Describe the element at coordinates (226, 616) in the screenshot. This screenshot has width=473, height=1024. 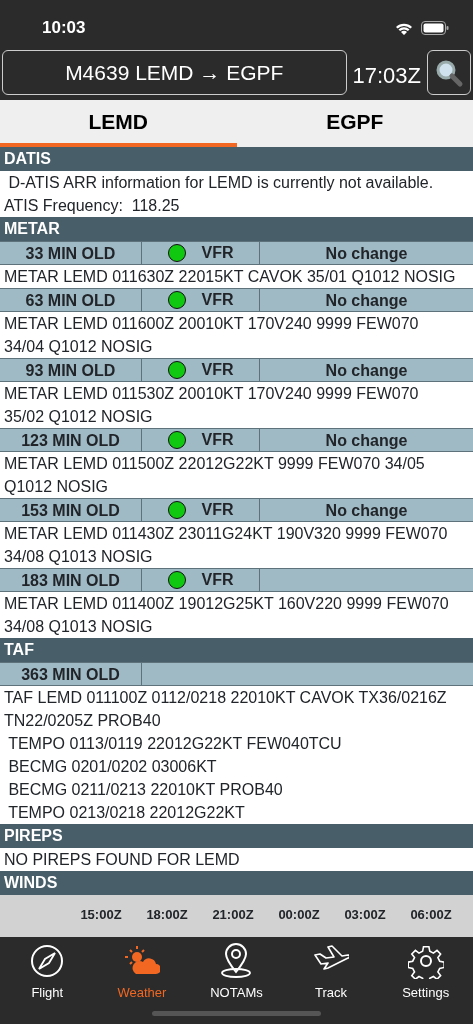
I see `report-text: METAR LEMD 011400Z 19012G25KT 160V220 9999 FEW070 34/08 Q1013 NOSIG` at that location.